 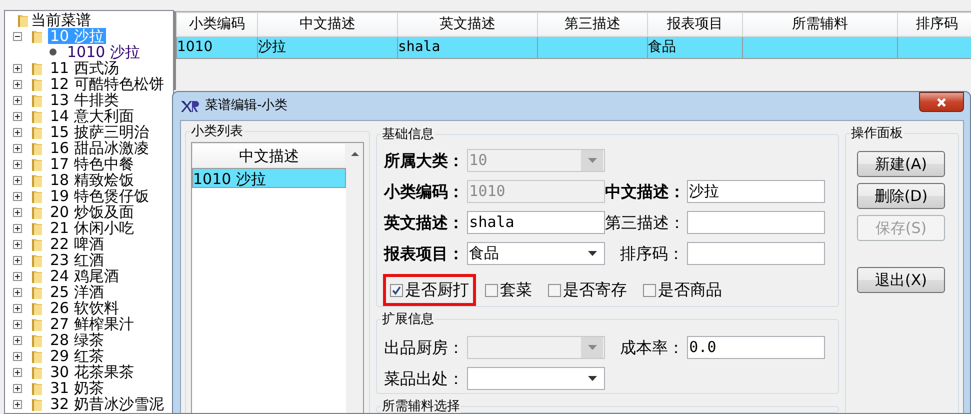 What do you see at coordinates (408, 319) in the screenshot?
I see `group-title: 扩展信息` at bounding box center [408, 319].